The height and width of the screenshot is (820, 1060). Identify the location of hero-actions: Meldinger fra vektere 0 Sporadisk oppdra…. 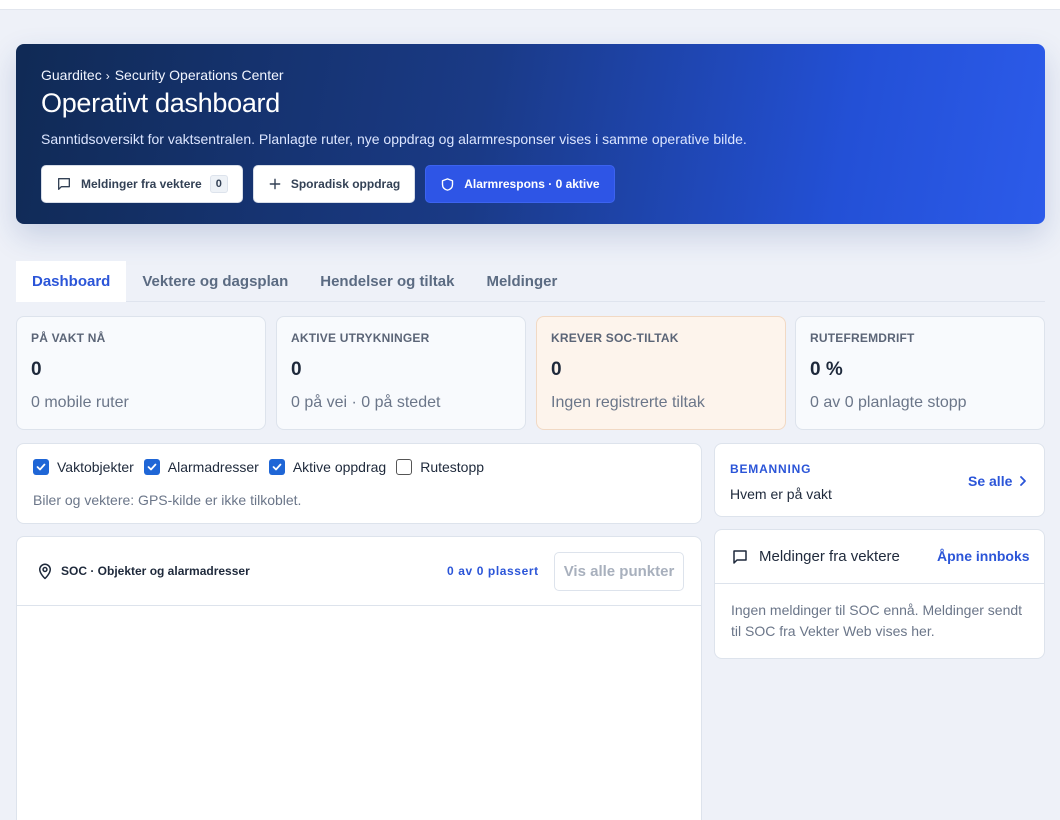
(328, 184).